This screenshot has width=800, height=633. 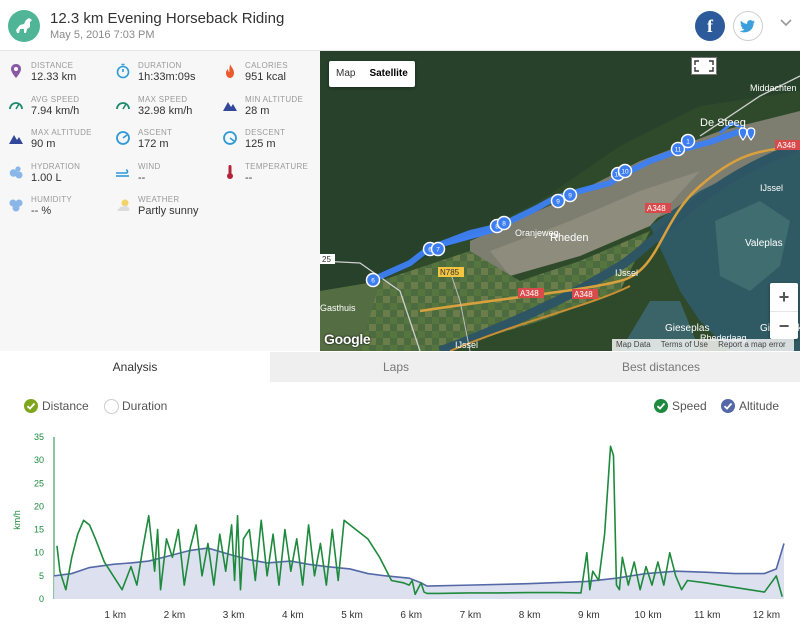 I want to click on stat-temperature: TEMPERATURE --, so click(x=274, y=178).